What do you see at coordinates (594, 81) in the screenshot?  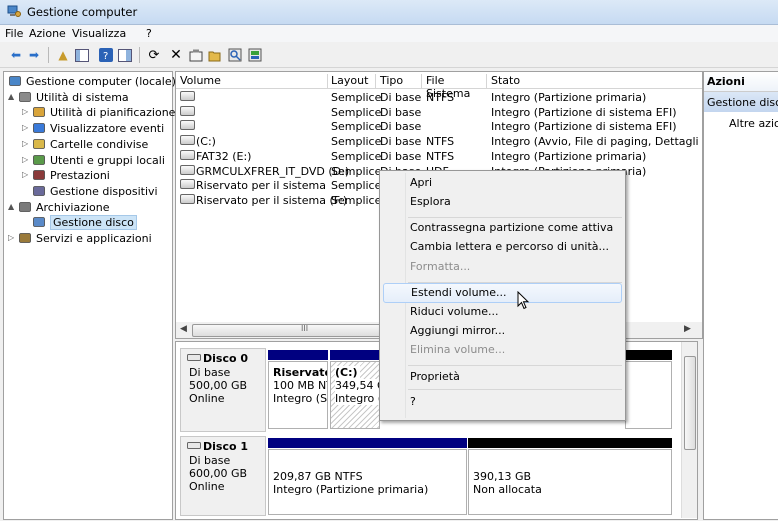 I see `column-stato: Stato` at bounding box center [594, 81].